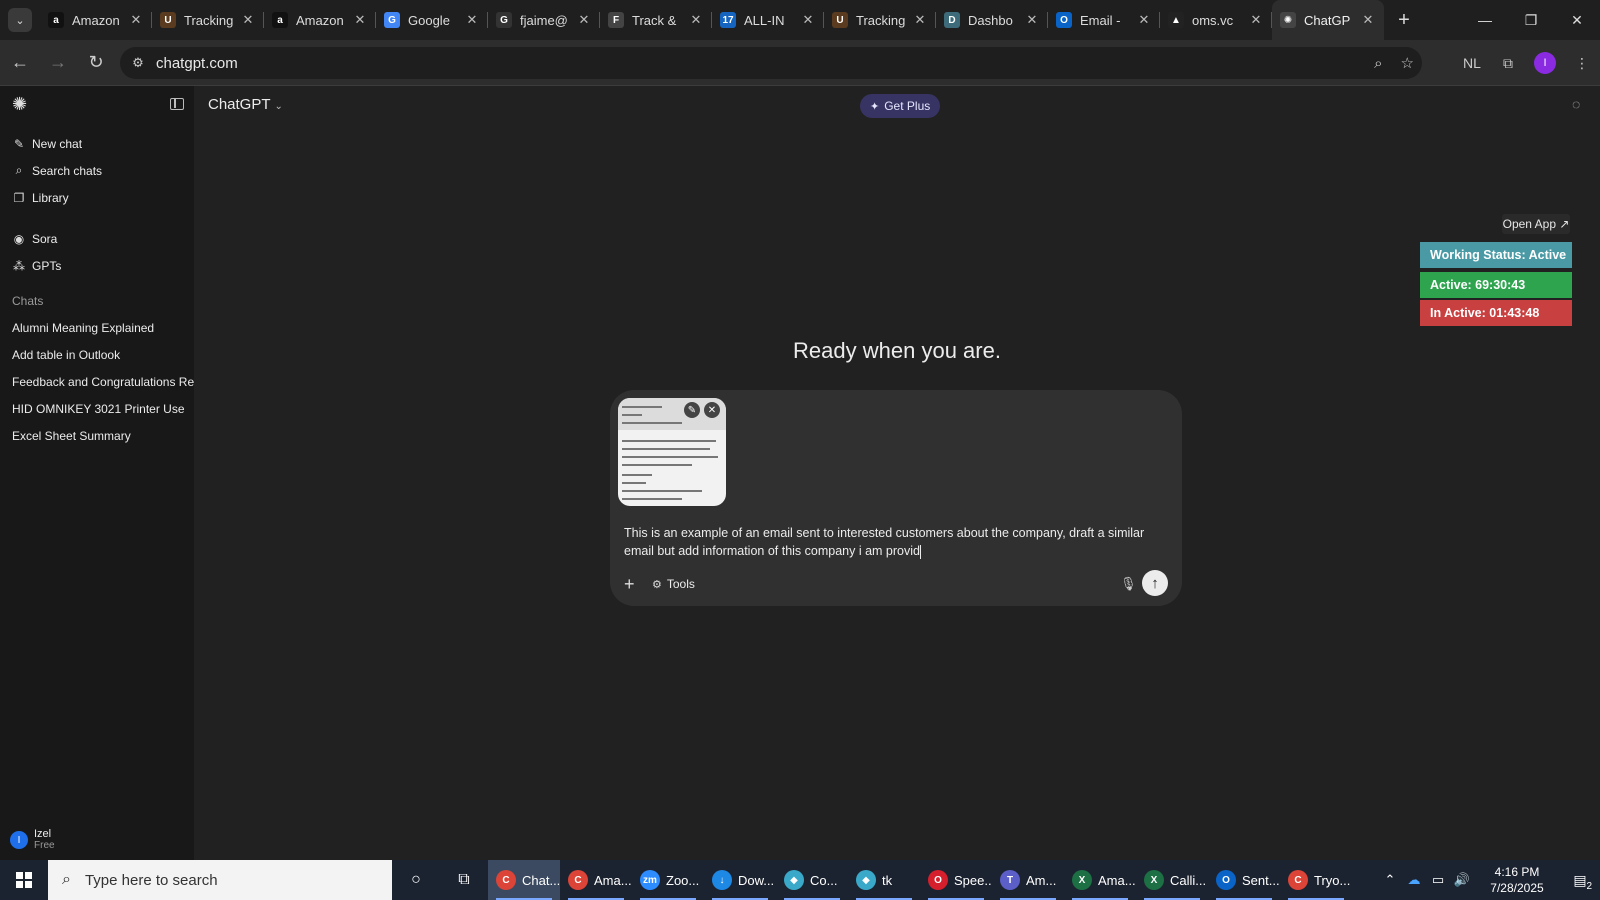  What do you see at coordinates (43, 834) in the screenshot?
I see `user-name: Izel` at bounding box center [43, 834].